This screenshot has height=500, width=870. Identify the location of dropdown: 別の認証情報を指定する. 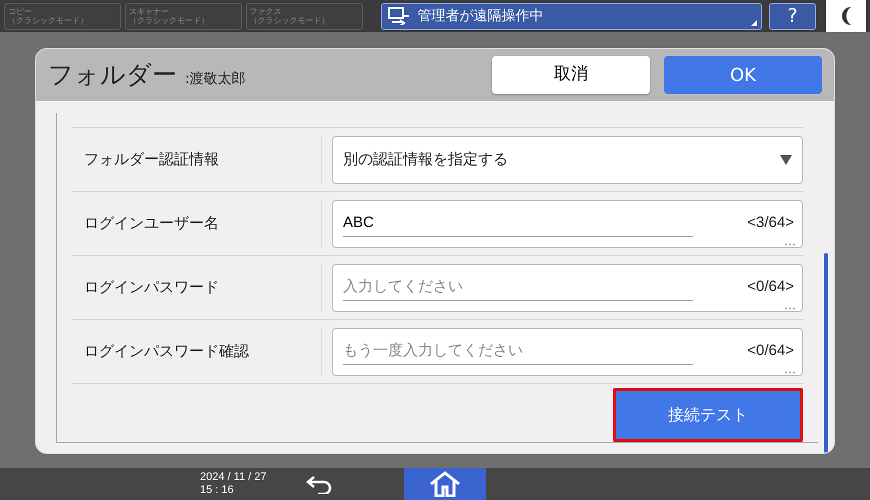
(567, 160).